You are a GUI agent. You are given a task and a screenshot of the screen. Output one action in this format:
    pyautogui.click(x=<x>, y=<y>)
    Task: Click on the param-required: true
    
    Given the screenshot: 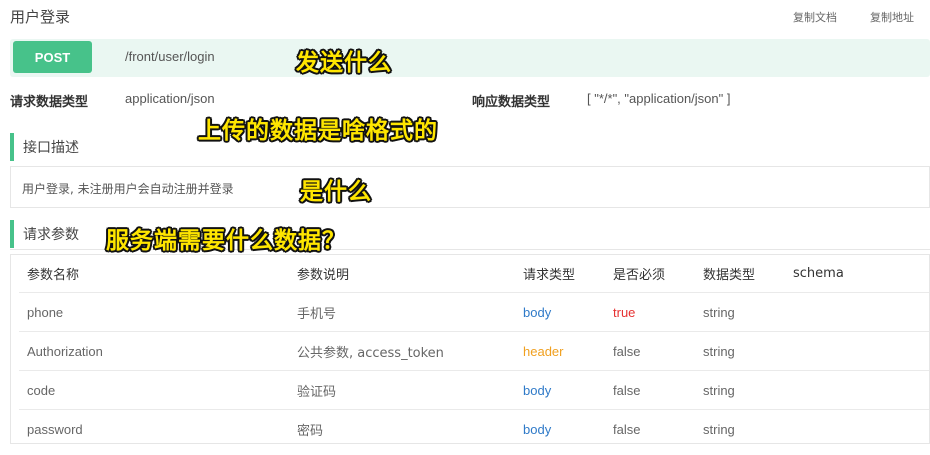 What is the action you would take?
    pyautogui.click(x=650, y=312)
    